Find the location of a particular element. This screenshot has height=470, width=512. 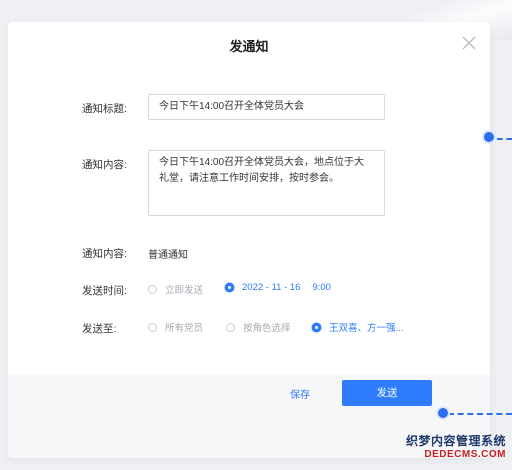

watermark-en: DEDECMS.COM is located at coordinates (465, 454).